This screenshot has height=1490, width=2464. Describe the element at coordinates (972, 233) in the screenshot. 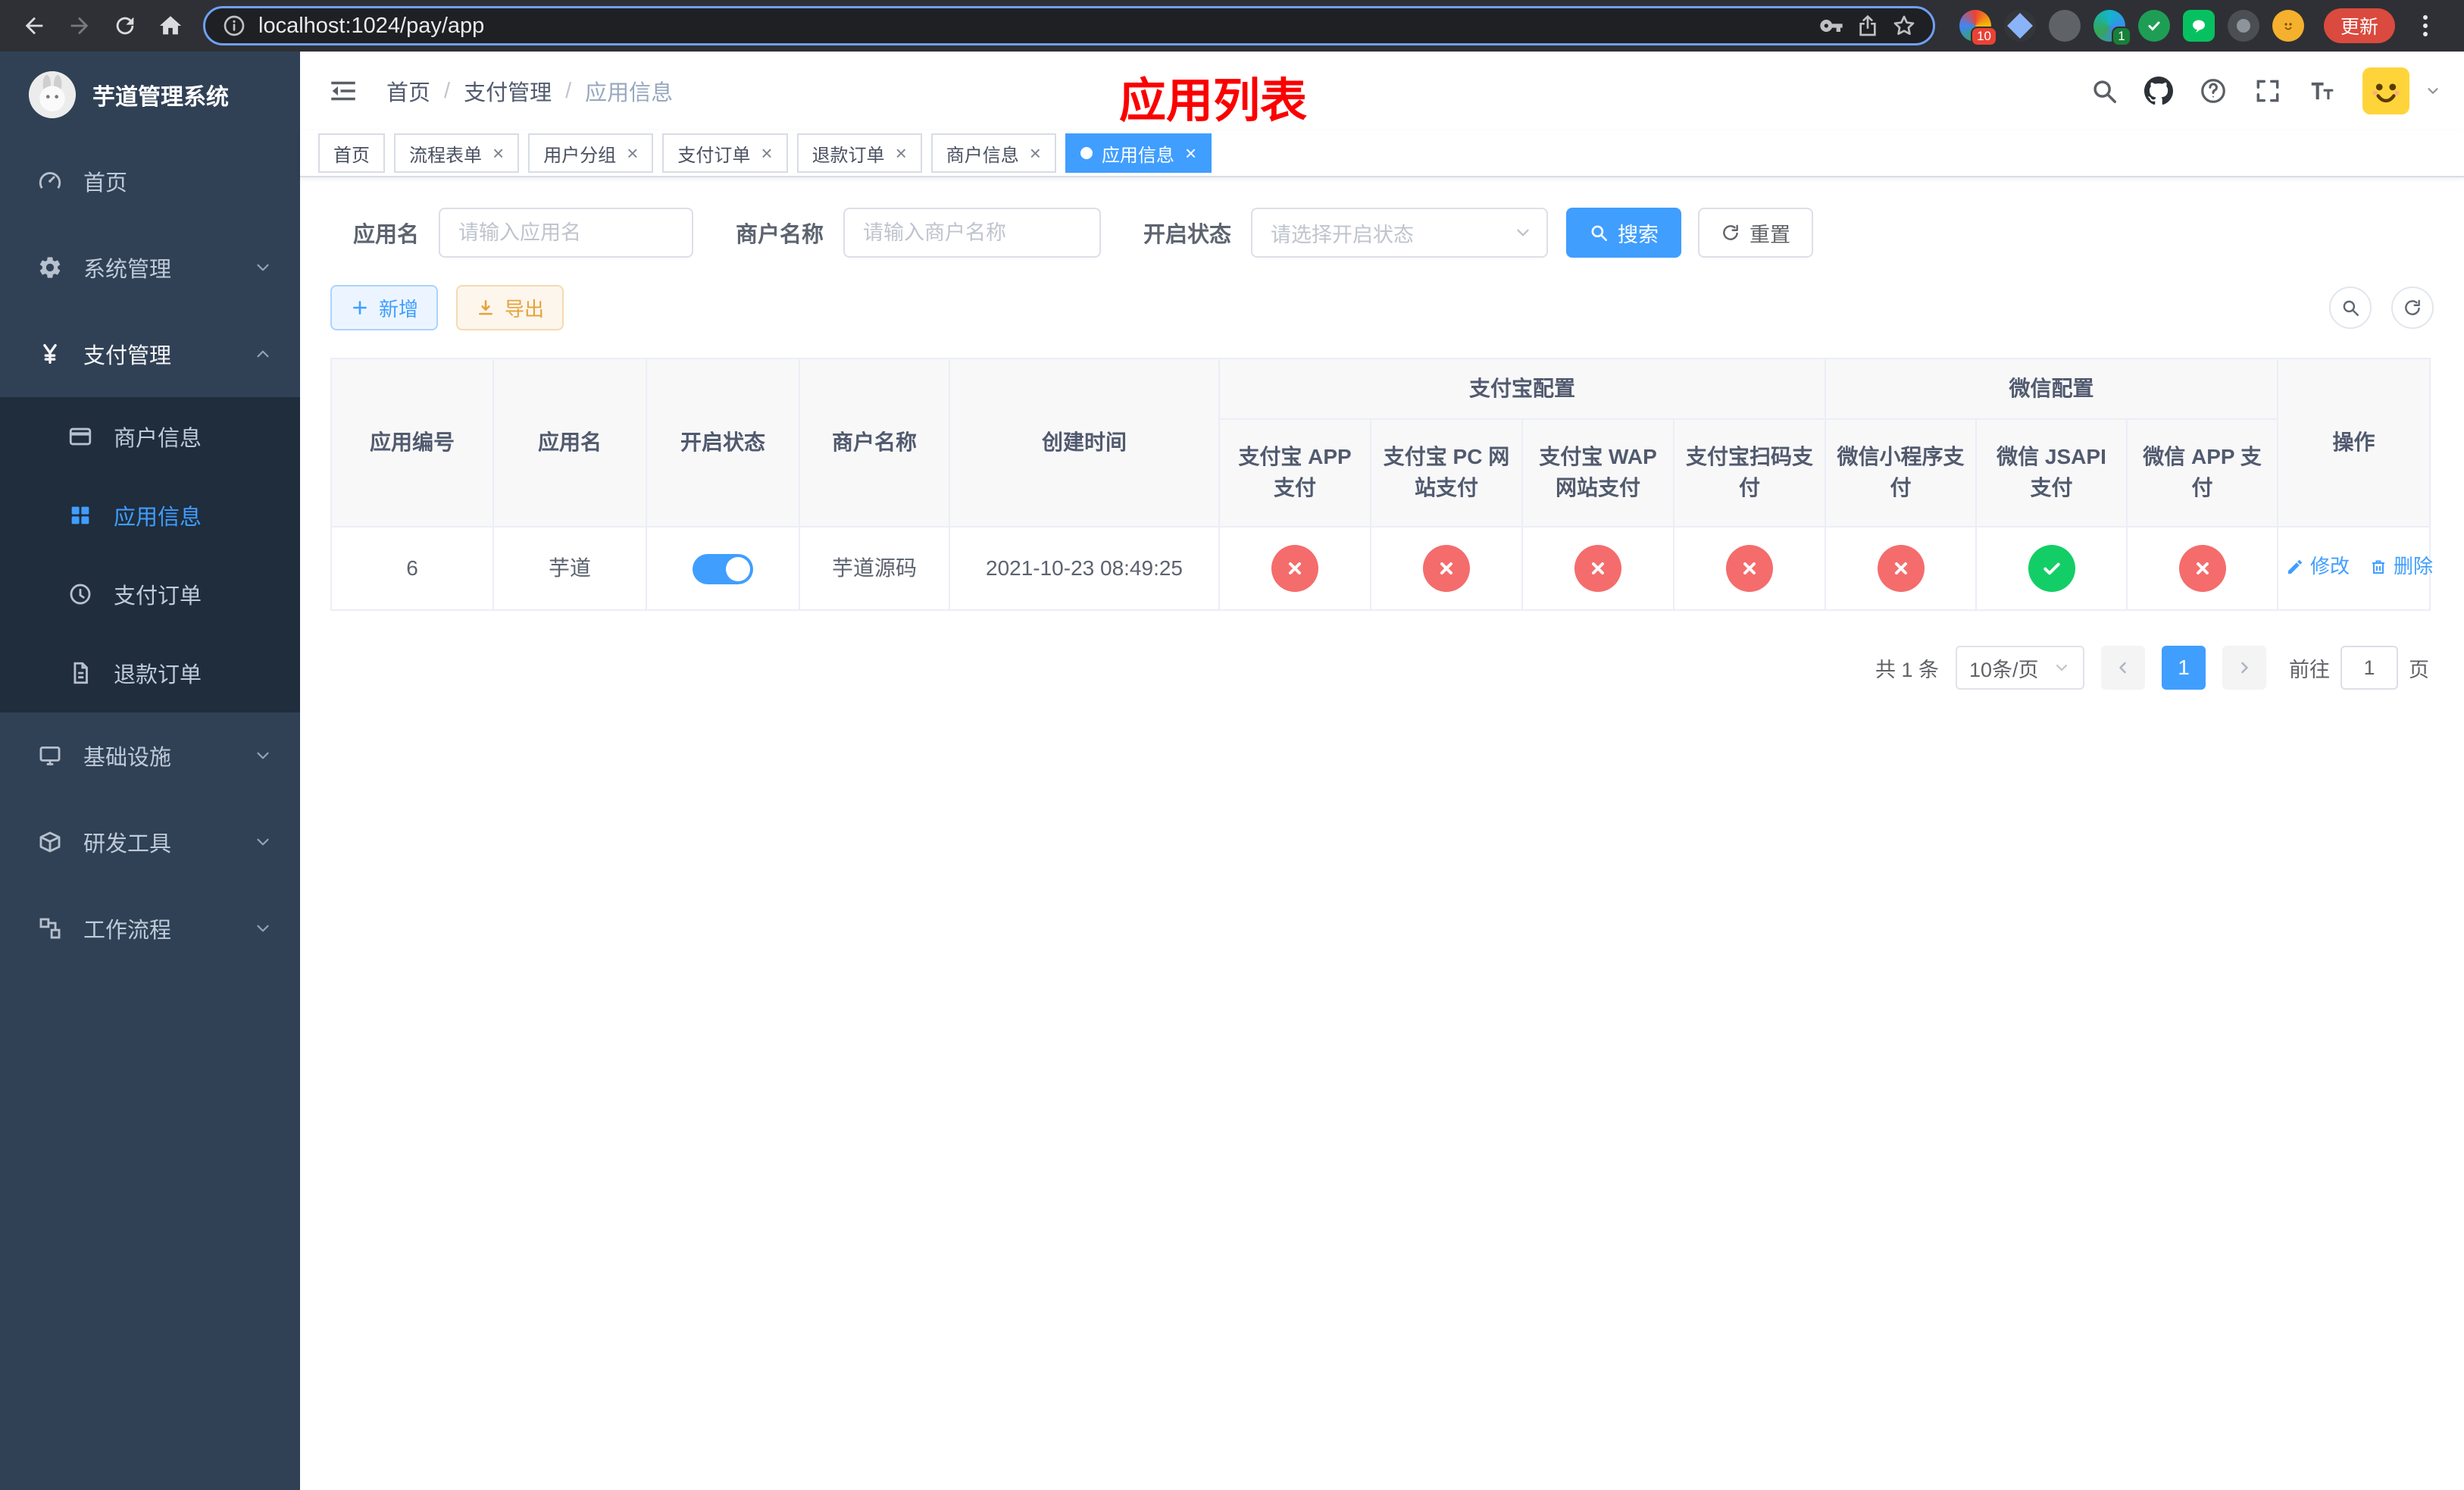

I see `merchant-name-input` at that location.